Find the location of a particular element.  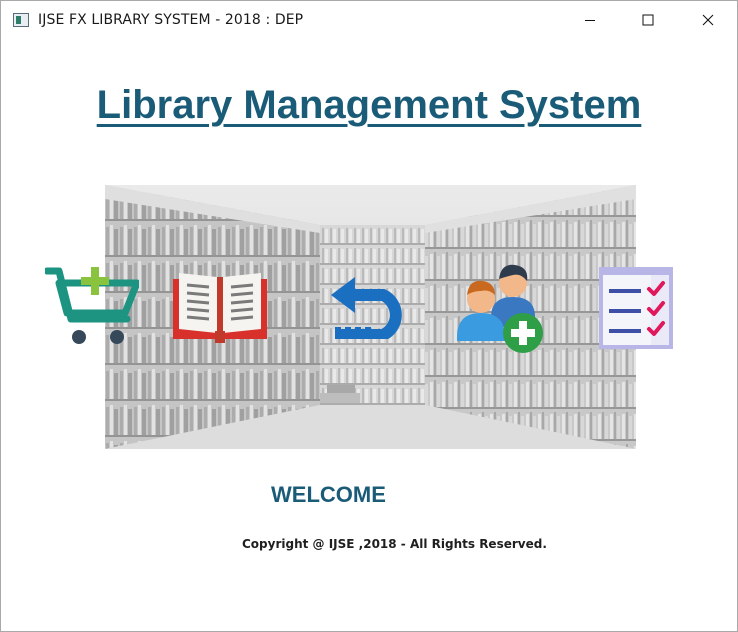

page-title: Library Management System is located at coordinates (369, 105).